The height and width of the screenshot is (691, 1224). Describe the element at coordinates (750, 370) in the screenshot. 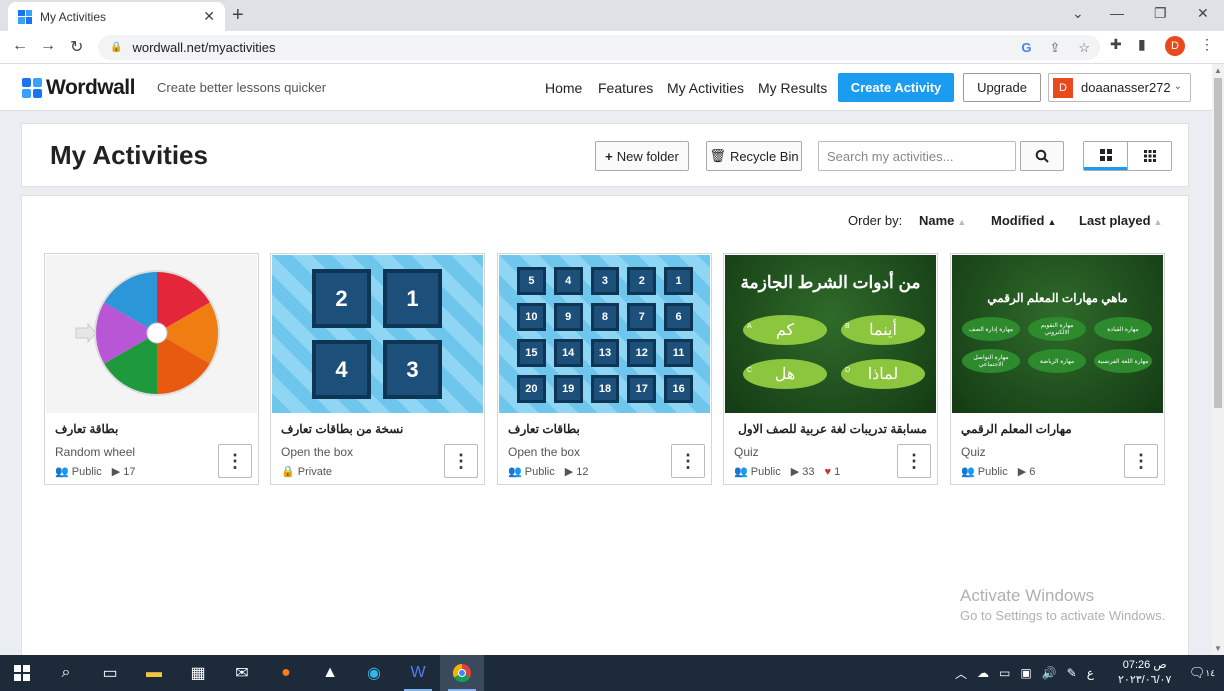

I see `answer-letter: C` at that location.